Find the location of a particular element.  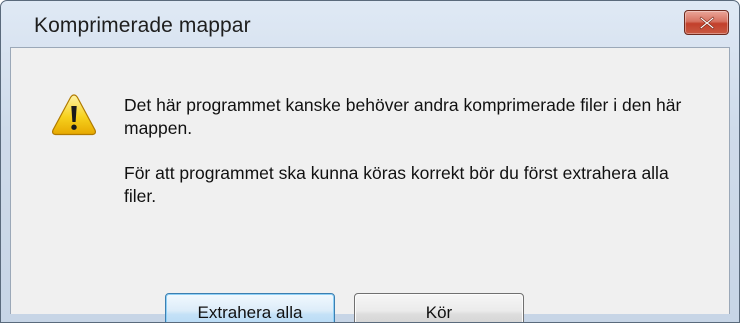

title-bar: Komprimerade mappar is located at coordinates (370, 24).